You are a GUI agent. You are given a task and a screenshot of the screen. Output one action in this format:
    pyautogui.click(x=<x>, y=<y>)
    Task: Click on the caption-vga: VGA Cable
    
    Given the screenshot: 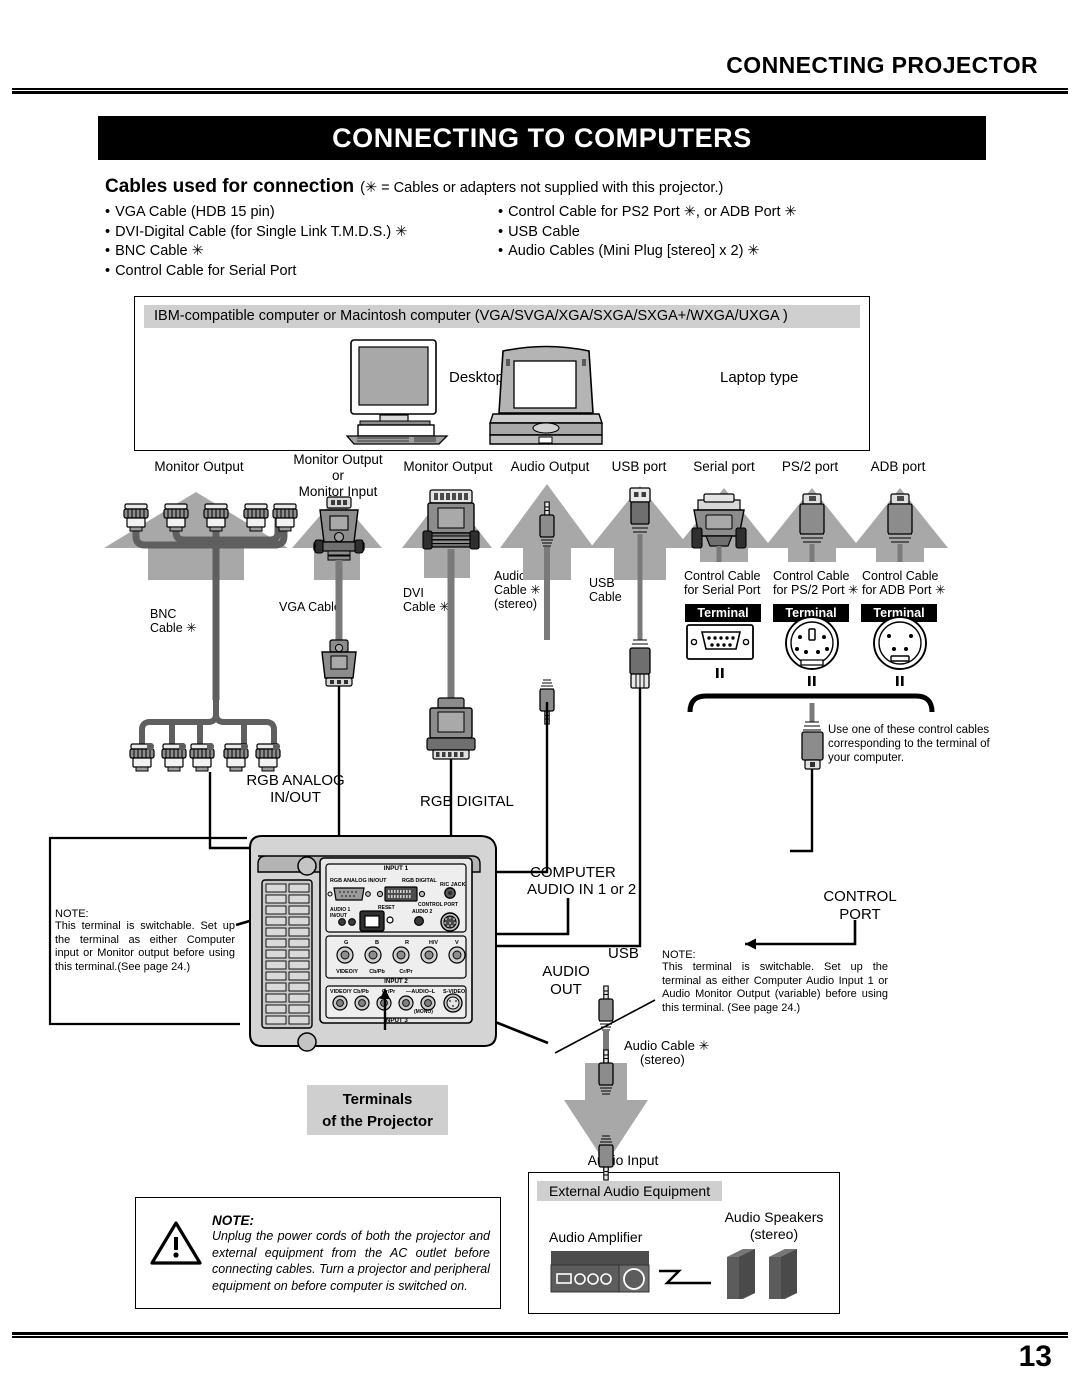 What is the action you would take?
    pyautogui.click(x=310, y=607)
    